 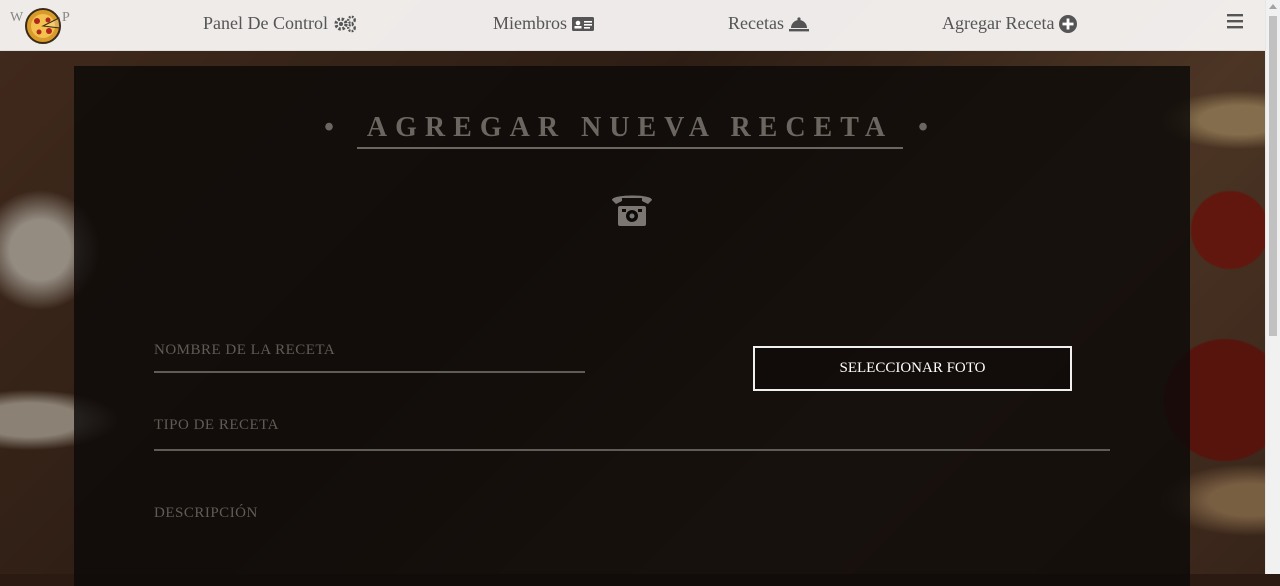 What do you see at coordinates (583, 24) in the screenshot?
I see `id-card-icon` at bounding box center [583, 24].